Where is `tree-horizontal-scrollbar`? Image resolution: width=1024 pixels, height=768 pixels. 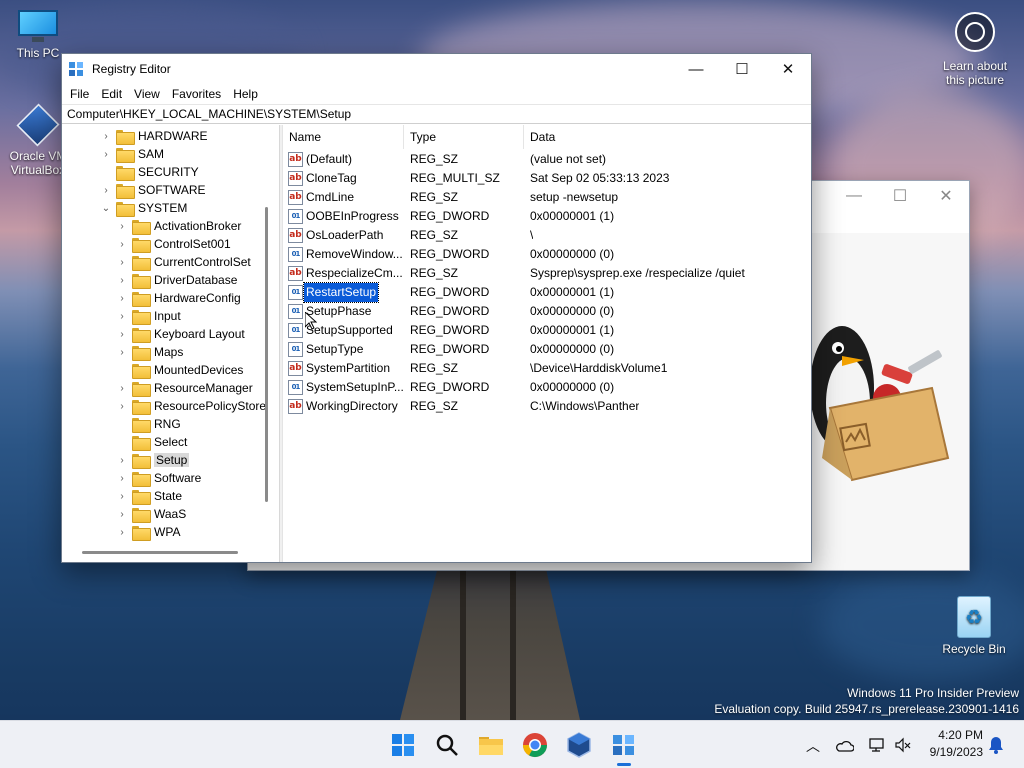
tree-horizontal-scrollbar is located at coordinates (160, 552).